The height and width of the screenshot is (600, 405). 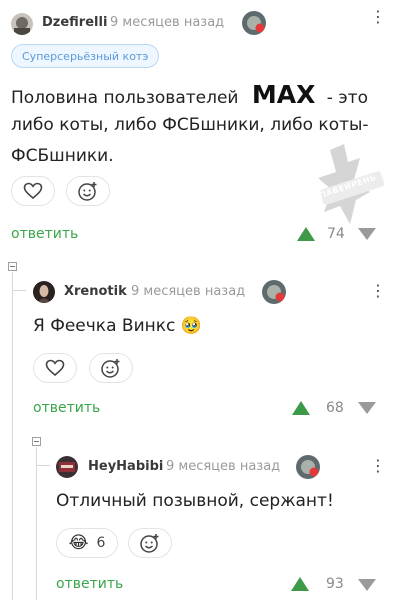 I want to click on comment-score: 68, so click(x=335, y=408).